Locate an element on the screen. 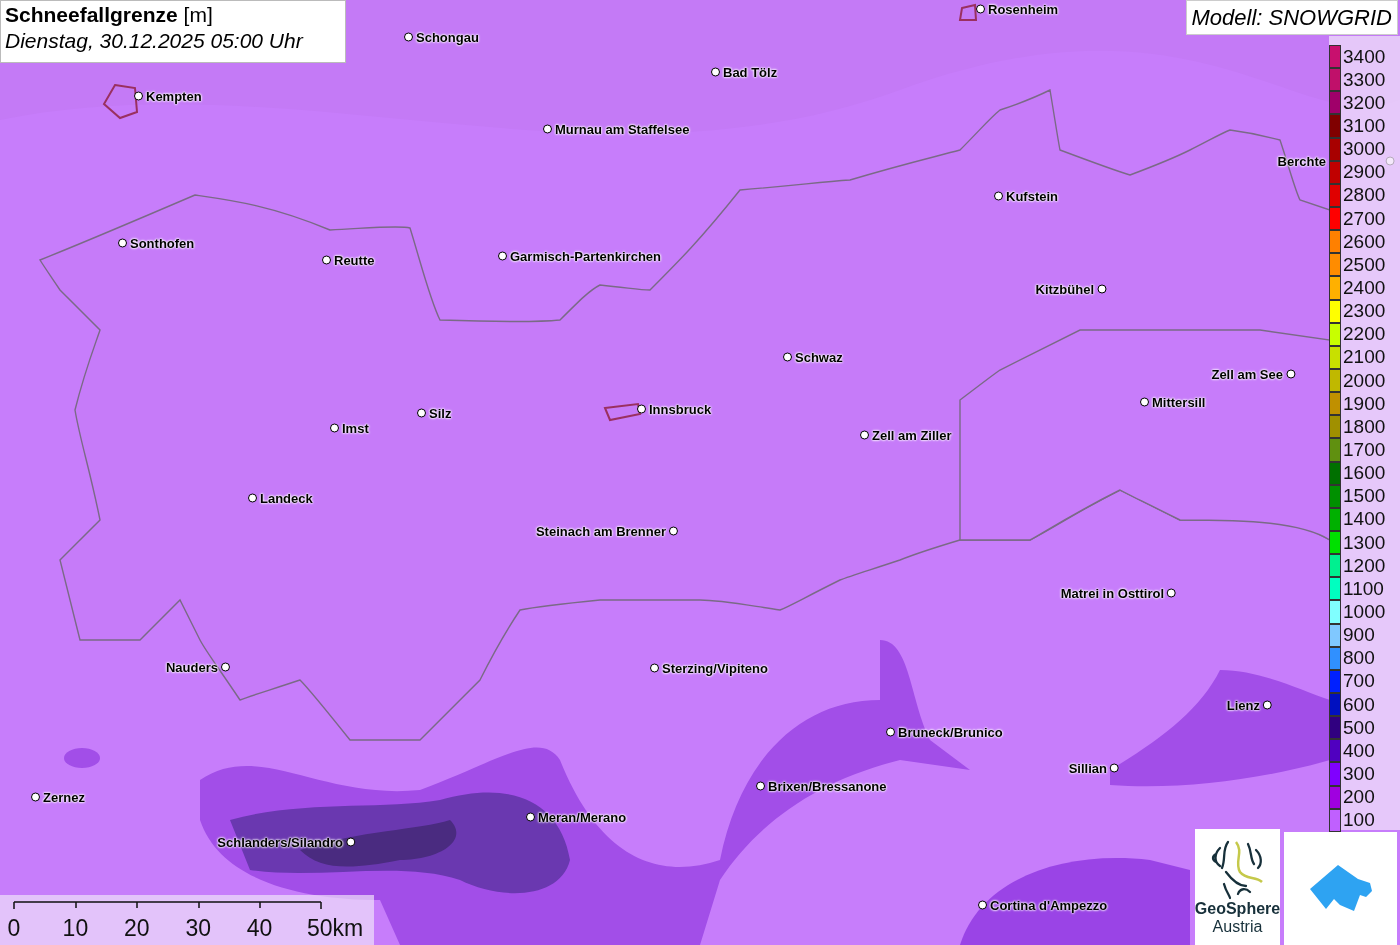  legend-label: 2500 is located at coordinates (1364, 264).